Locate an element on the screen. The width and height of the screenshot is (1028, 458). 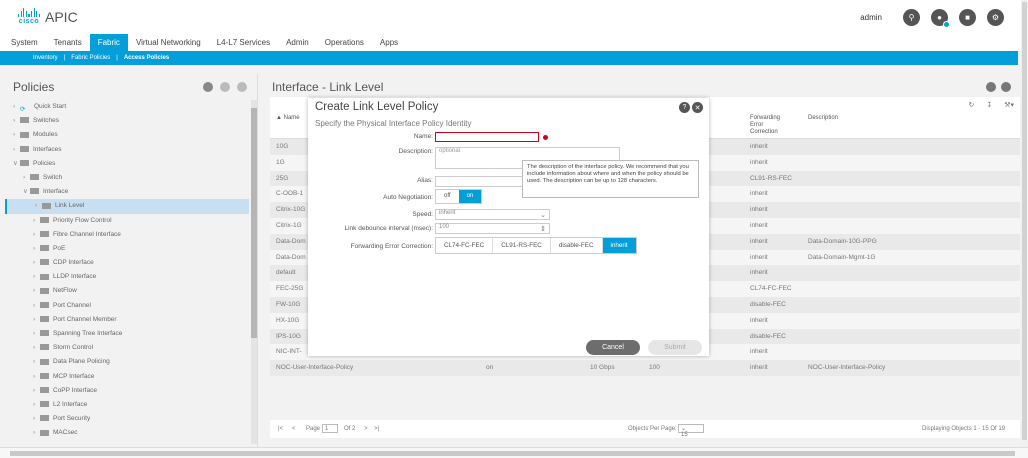
tree-item-link-level: › Link Level is located at coordinates (127, 206).